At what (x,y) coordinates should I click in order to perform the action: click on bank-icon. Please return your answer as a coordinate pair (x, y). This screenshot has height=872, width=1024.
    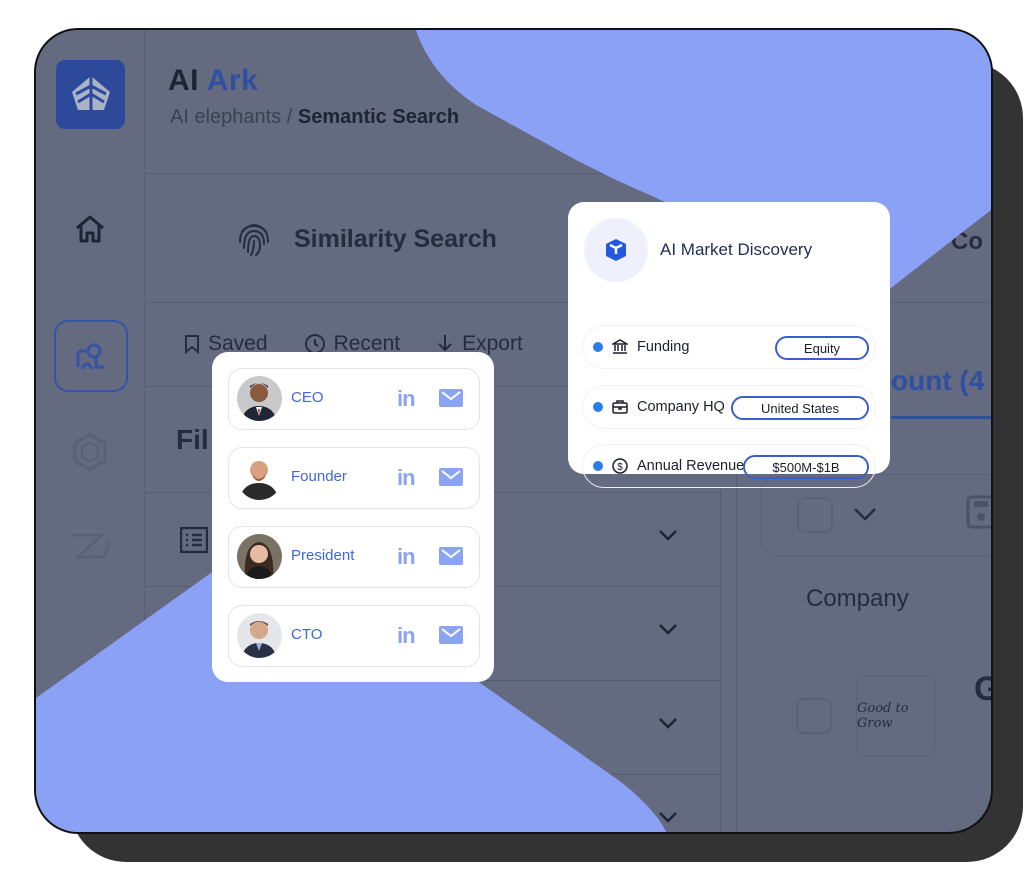
    Looking at the image, I should click on (620, 347).